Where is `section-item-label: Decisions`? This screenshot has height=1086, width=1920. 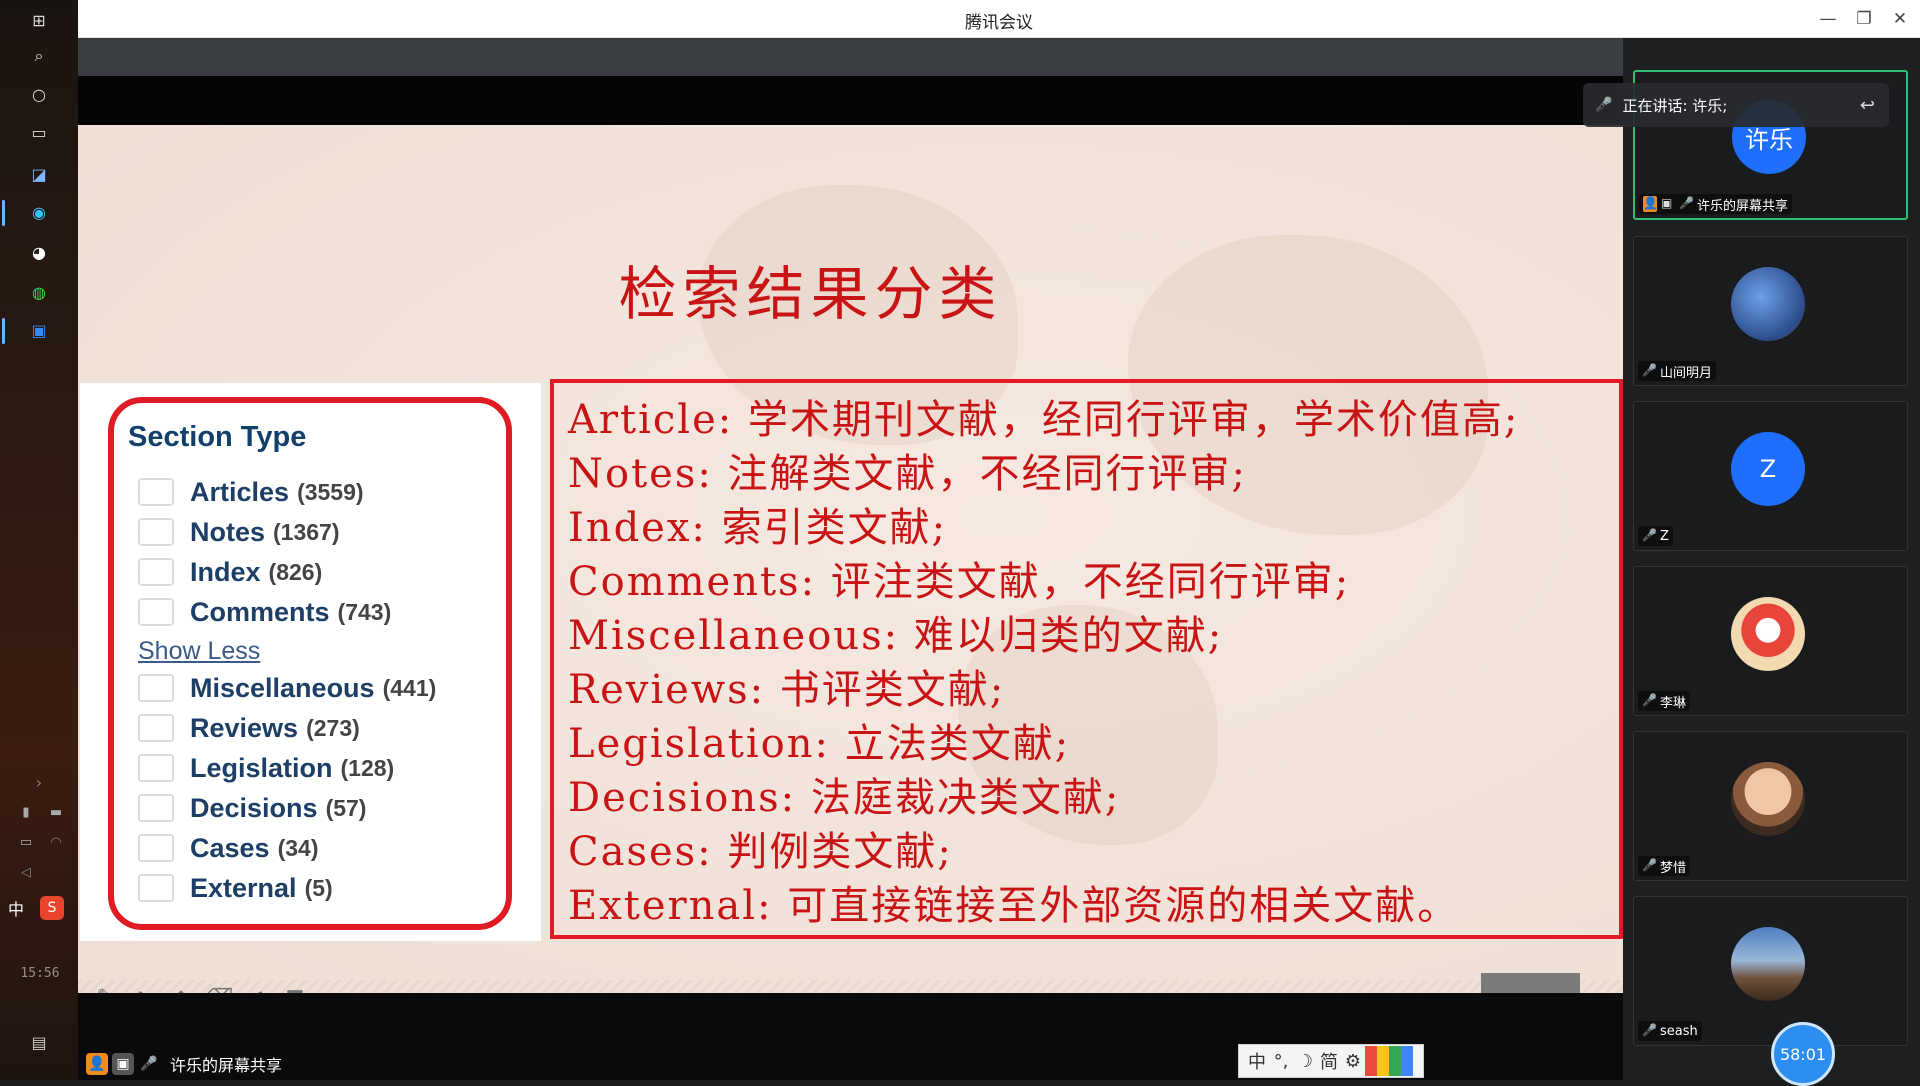
section-item-label: Decisions is located at coordinates (254, 807).